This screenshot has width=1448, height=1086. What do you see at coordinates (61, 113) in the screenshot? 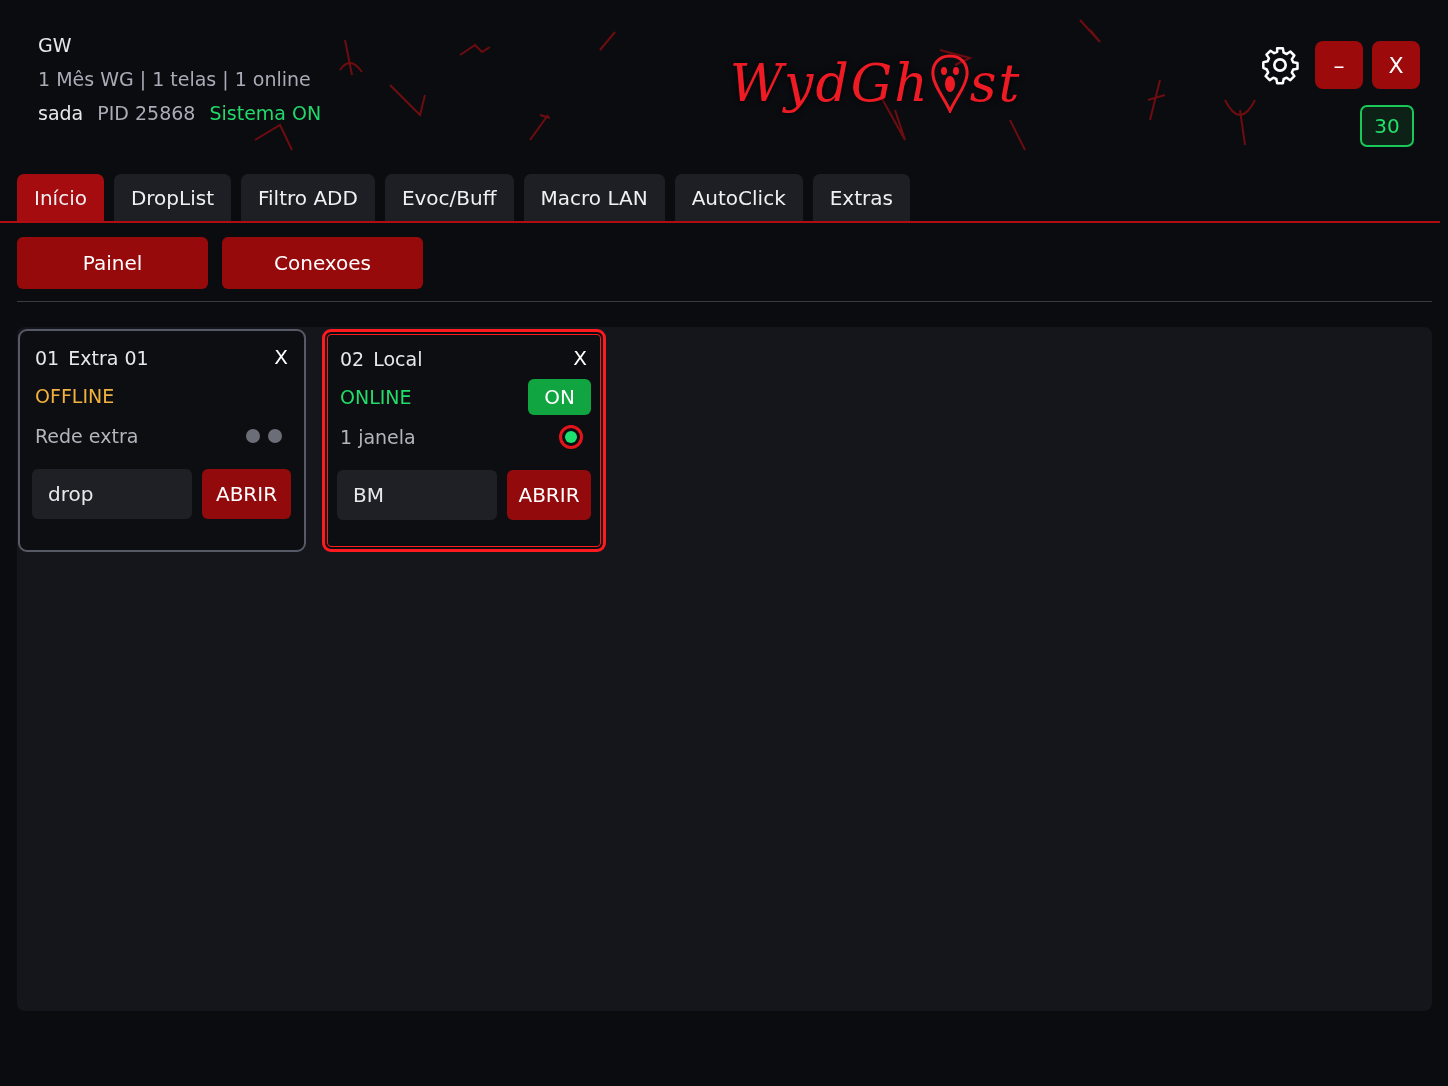
I see `user-name: sada` at bounding box center [61, 113].